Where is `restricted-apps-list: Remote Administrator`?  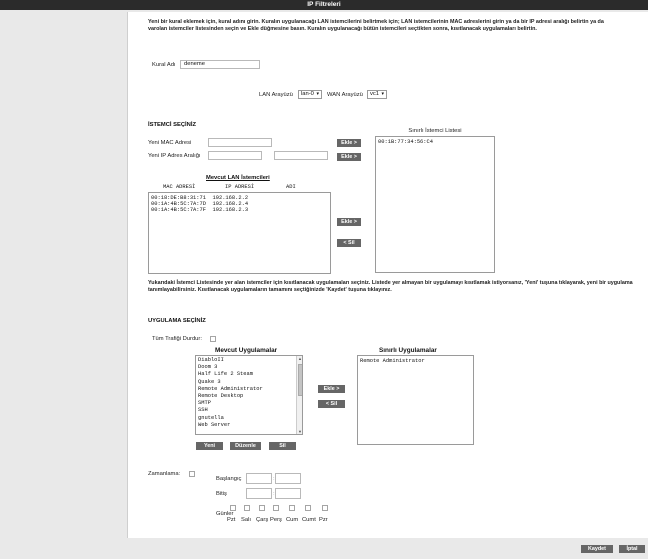
restricted-apps-list: Remote Administrator is located at coordinates (415, 400).